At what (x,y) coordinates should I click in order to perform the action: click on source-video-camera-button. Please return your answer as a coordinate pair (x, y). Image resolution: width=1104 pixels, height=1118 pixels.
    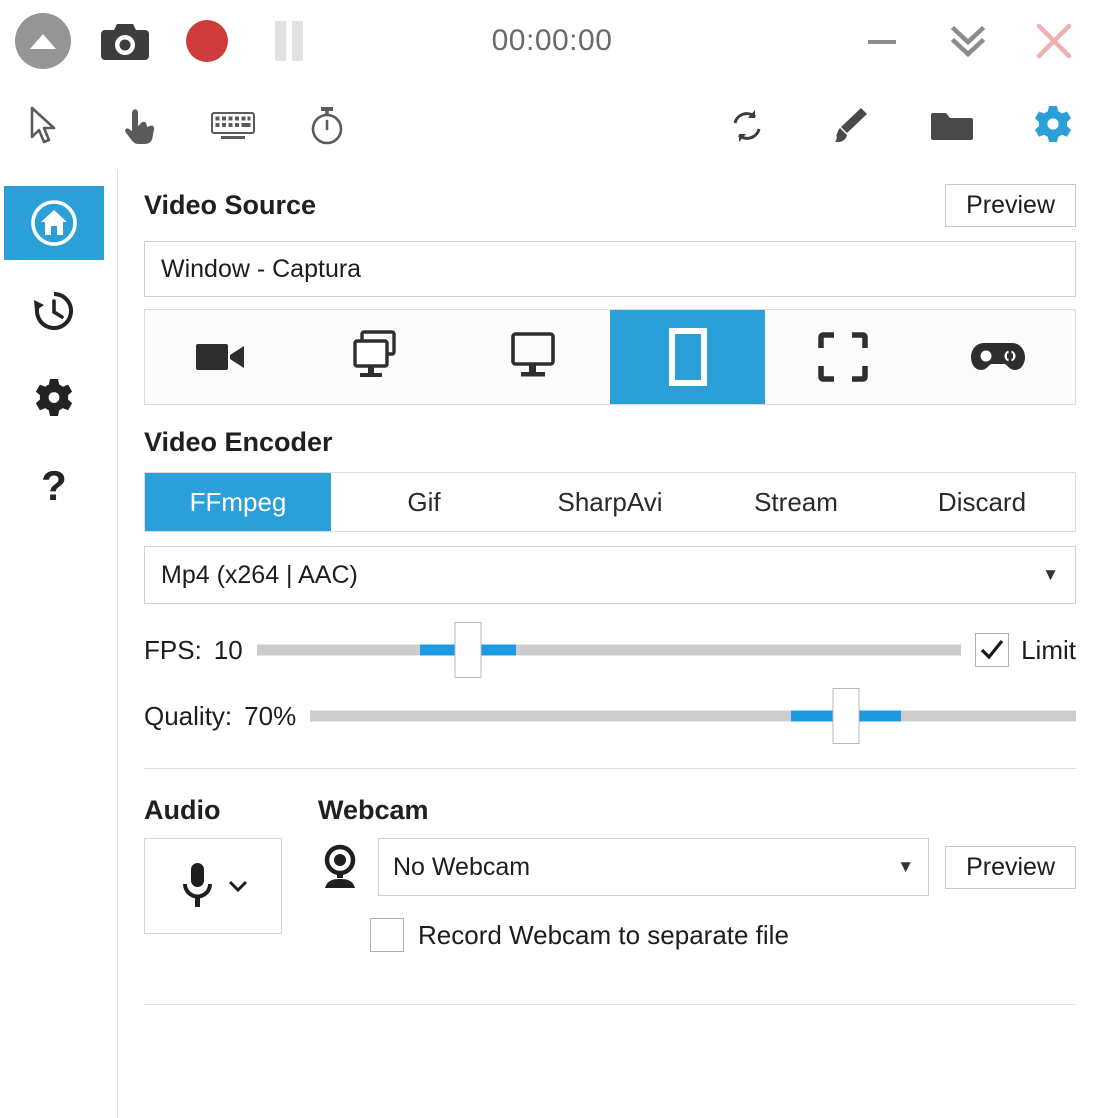
    Looking at the image, I should click on (222, 357).